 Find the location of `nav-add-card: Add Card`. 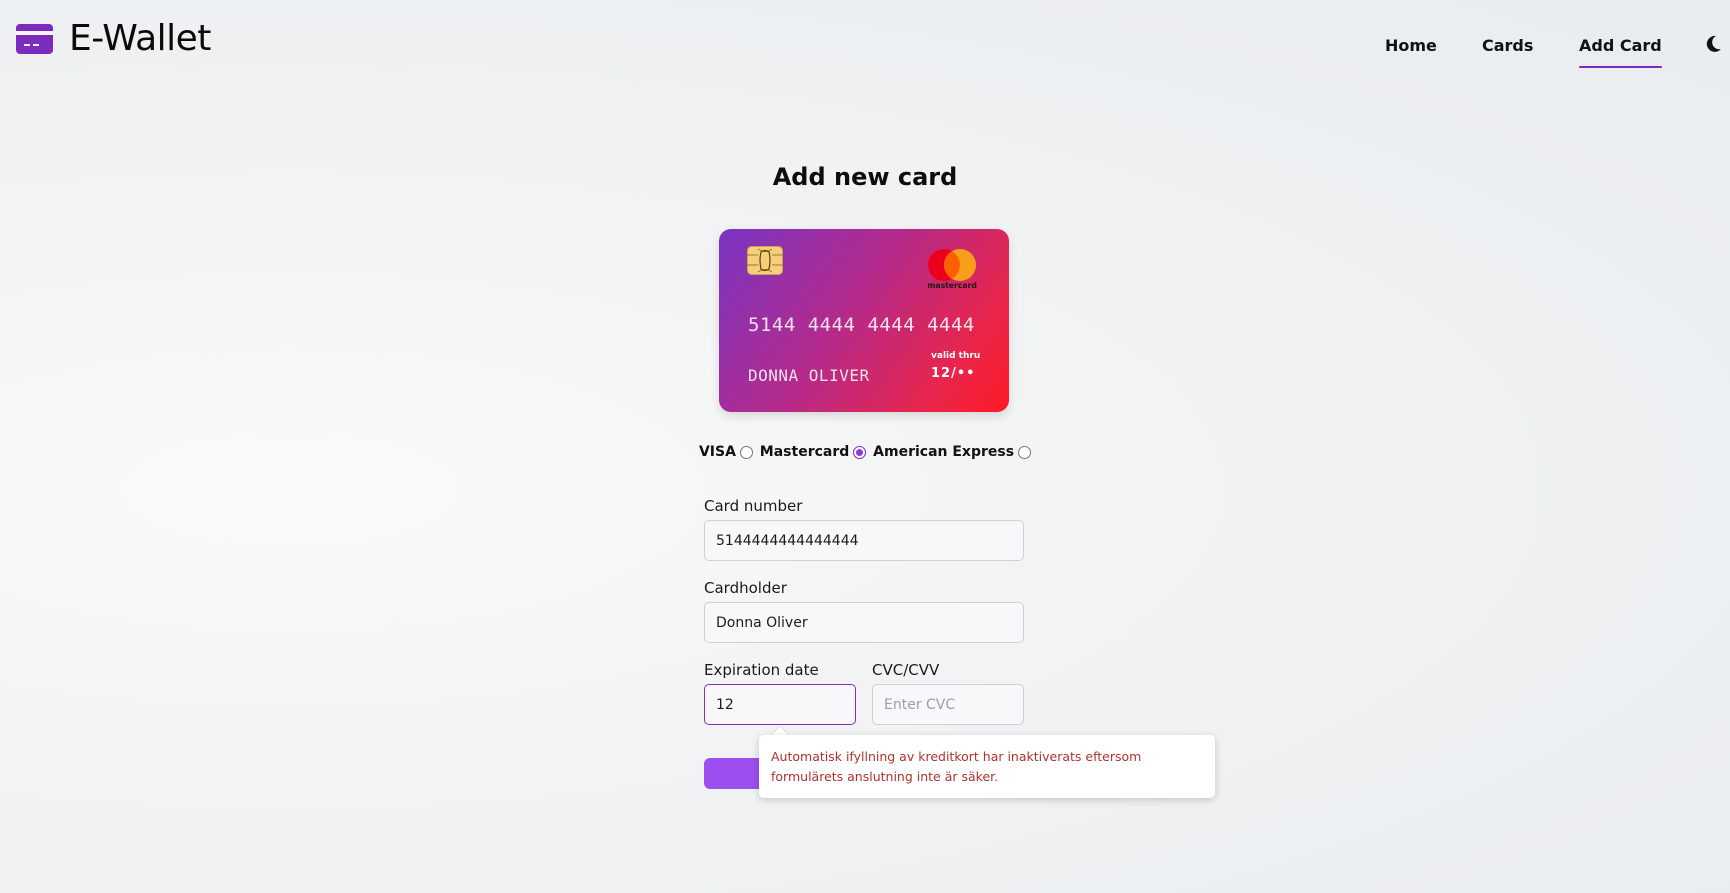

nav-add-card: Add Card is located at coordinates (1620, 52).